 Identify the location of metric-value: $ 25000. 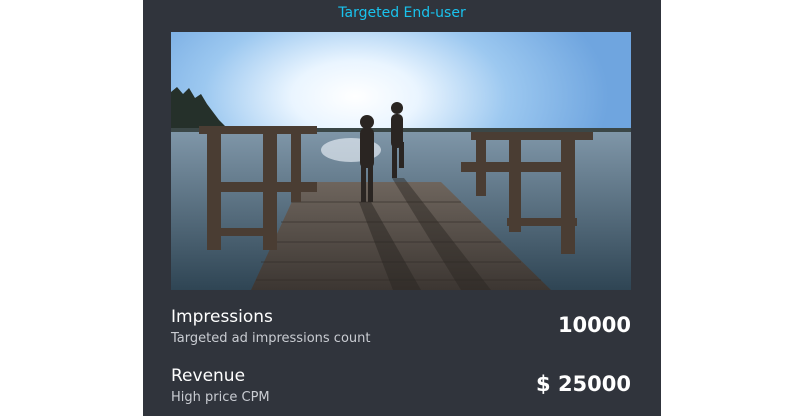
(583, 384).